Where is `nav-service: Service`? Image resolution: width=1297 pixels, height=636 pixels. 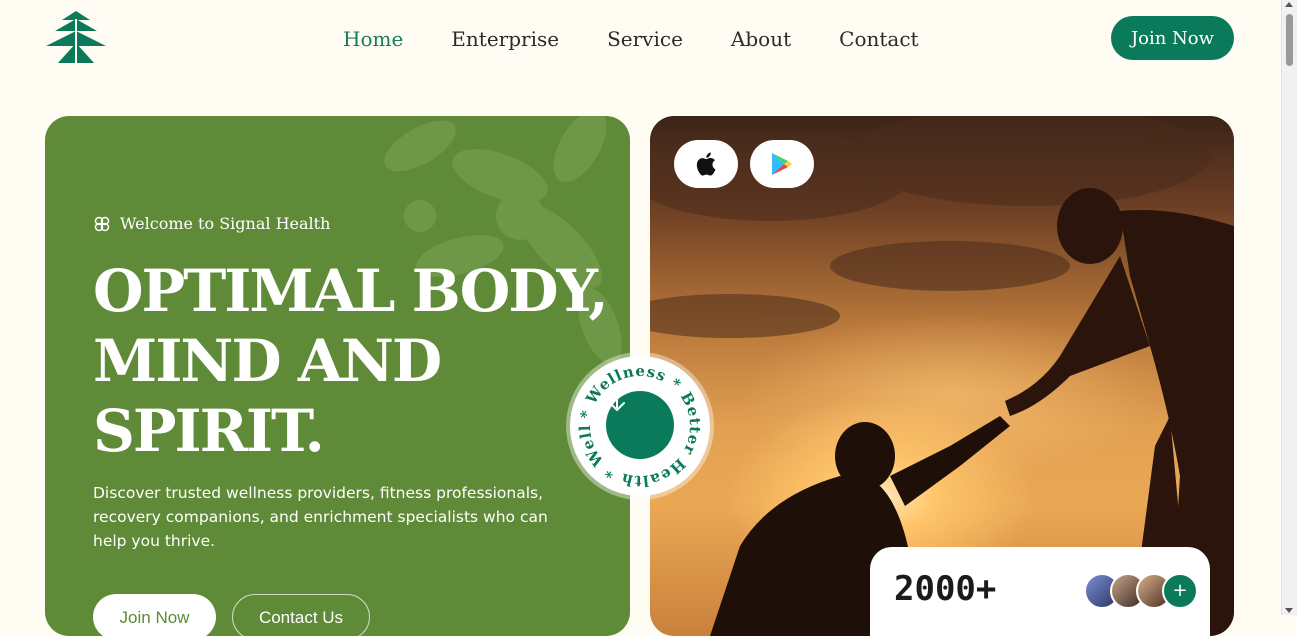
nav-service: Service is located at coordinates (645, 39).